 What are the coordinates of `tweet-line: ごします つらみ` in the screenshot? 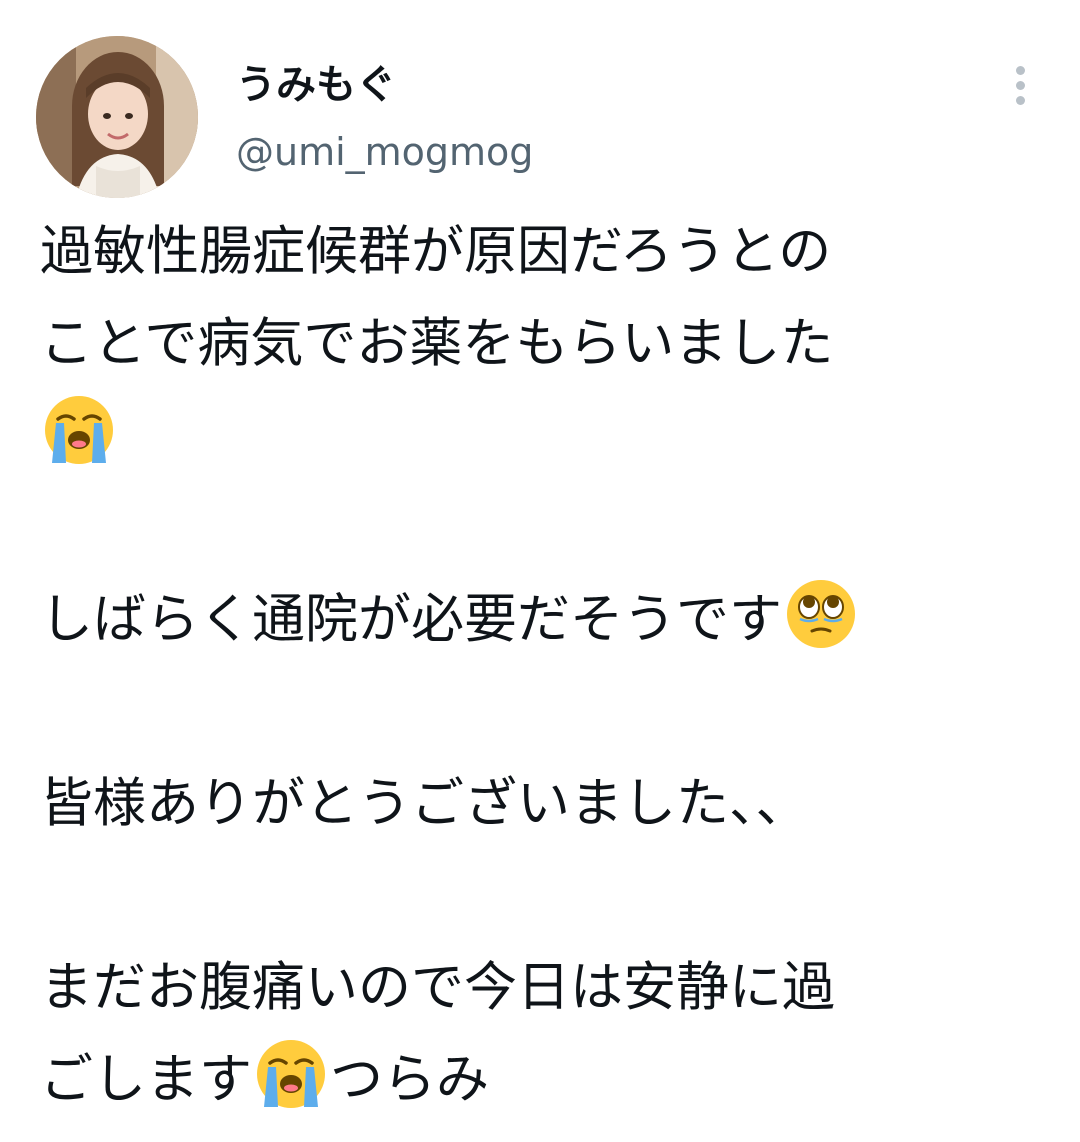 It's located at (545, 1080).